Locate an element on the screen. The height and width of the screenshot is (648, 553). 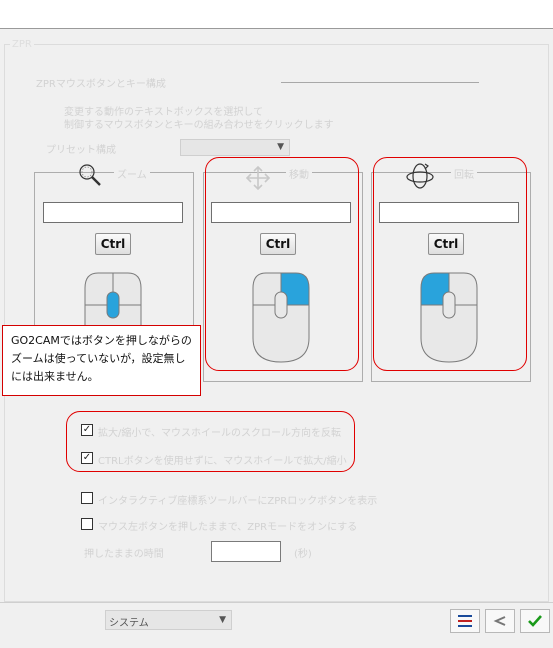
hold-left-checkbox is located at coordinates (87, 524).